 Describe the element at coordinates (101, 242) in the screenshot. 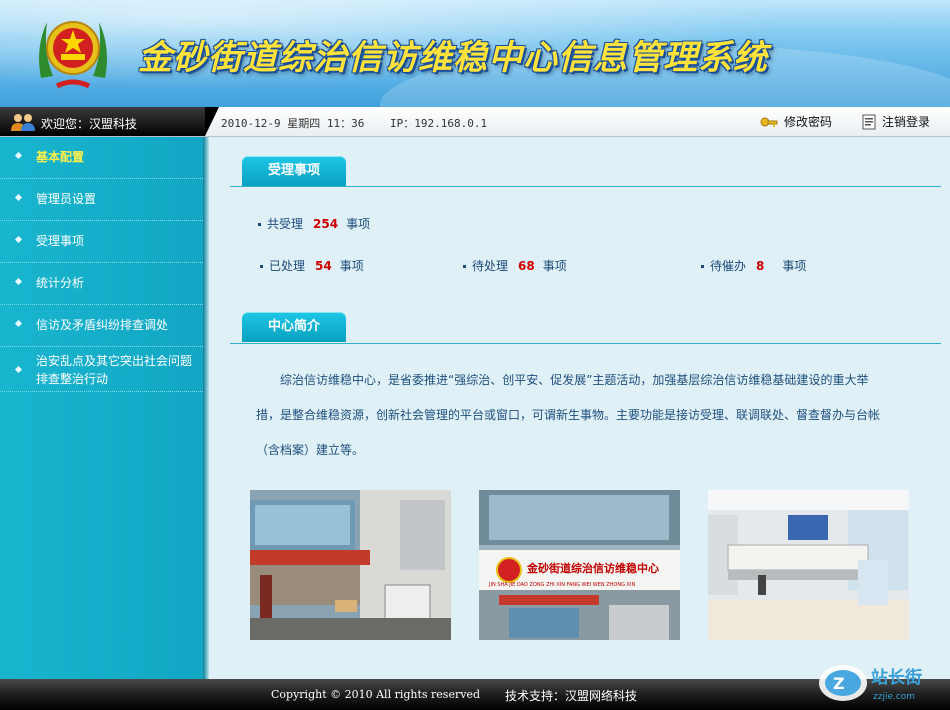

I see `sidebar-item-accepted-matters: 受理事项` at that location.